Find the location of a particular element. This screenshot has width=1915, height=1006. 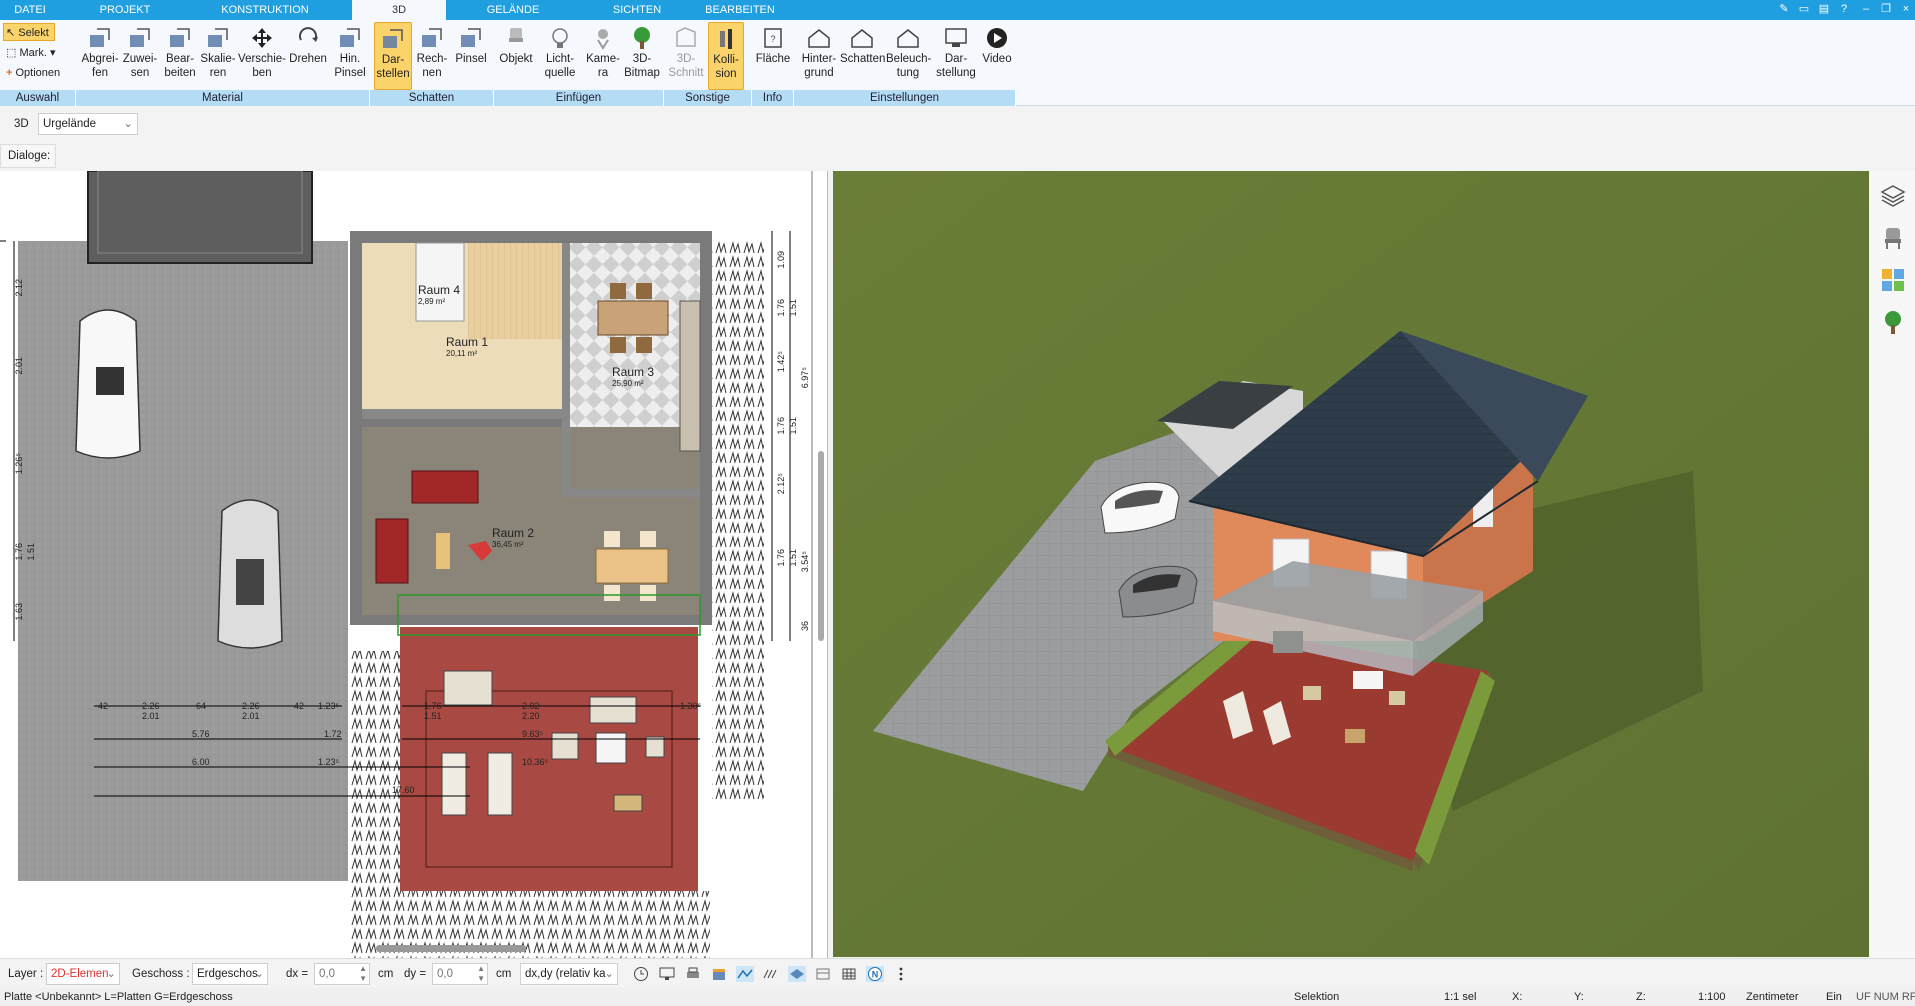

layers-icon is located at coordinates (1893, 196).